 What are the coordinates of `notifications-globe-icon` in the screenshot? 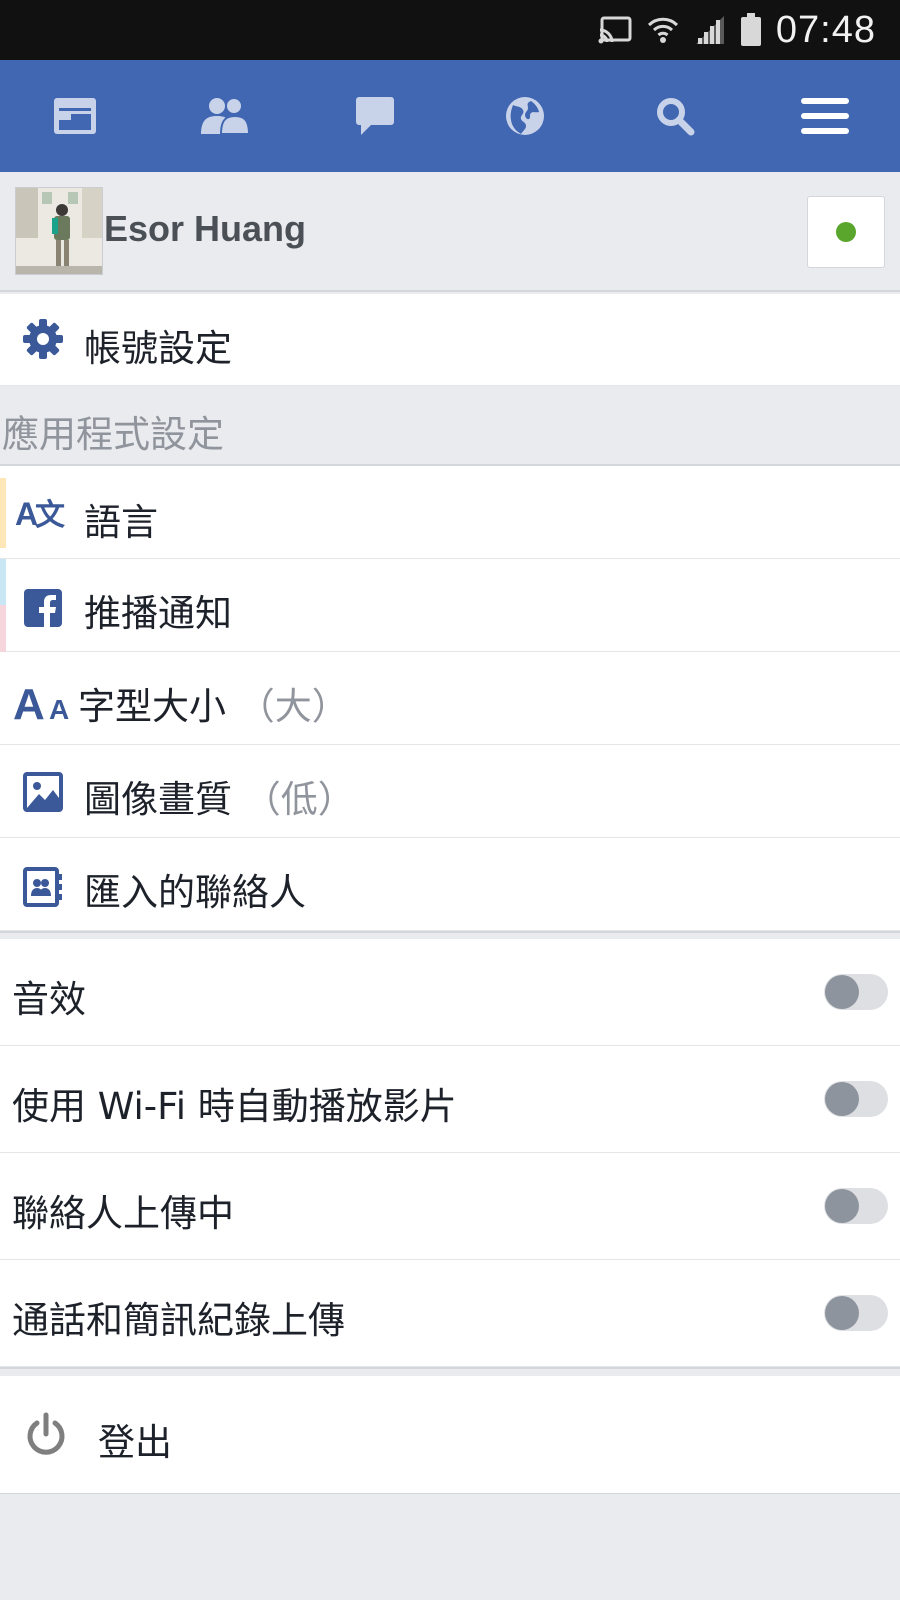 It's located at (525, 116).